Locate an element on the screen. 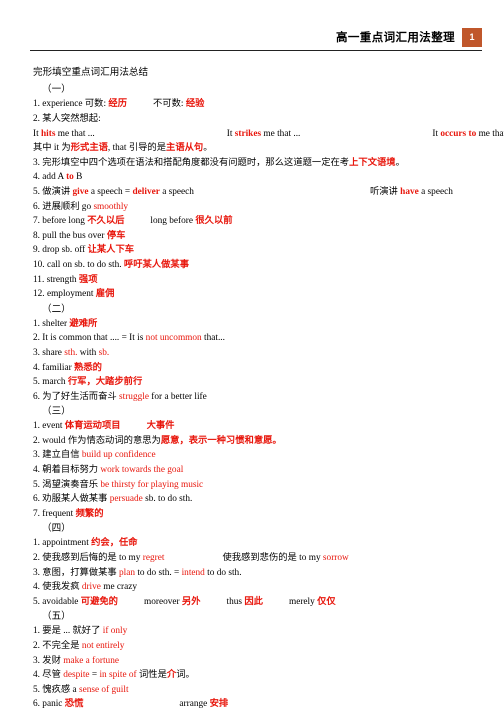 The image size is (504, 713). page-title: 高一重点词汇用法整理 is located at coordinates (395, 38).